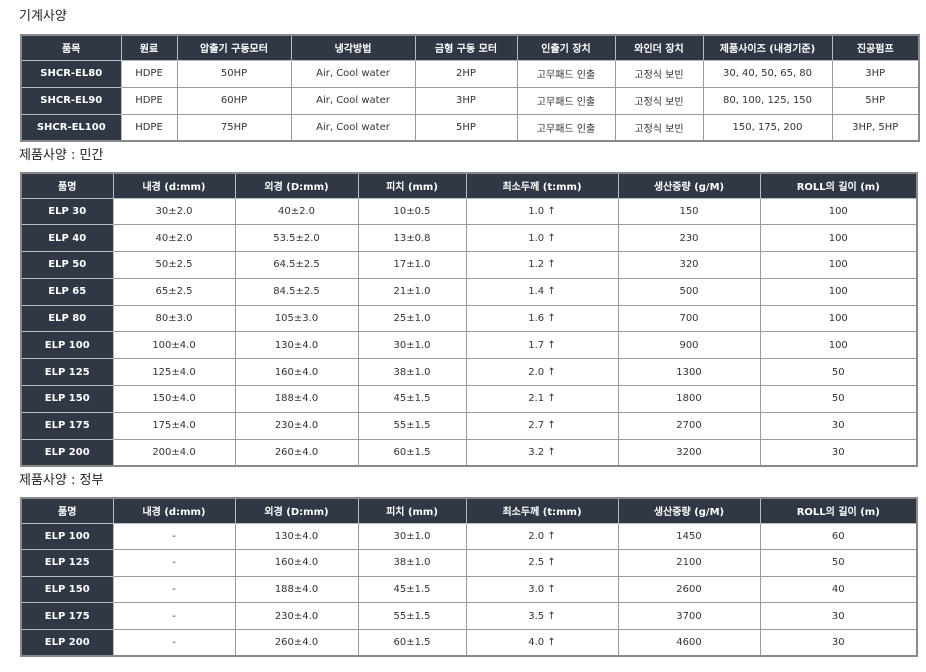 The height and width of the screenshot is (672, 926). I want to click on machine-row-label: SHCR-EL100, so click(71, 127).